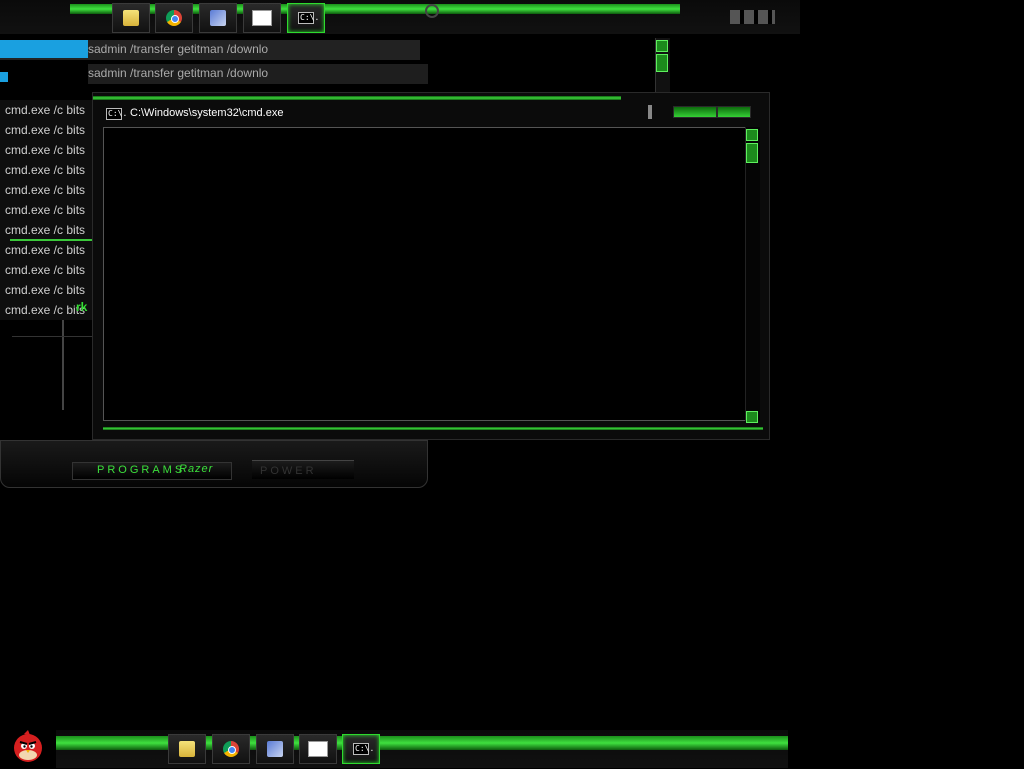 This screenshot has height=769, width=1024. I want to click on header-line-1: sadmin /transfer getitman /downlo, so click(178, 49).